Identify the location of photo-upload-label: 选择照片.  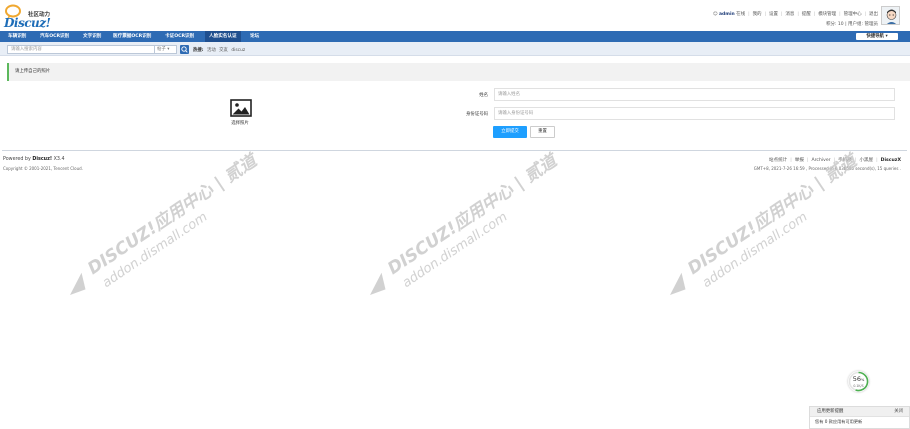
(240, 123).